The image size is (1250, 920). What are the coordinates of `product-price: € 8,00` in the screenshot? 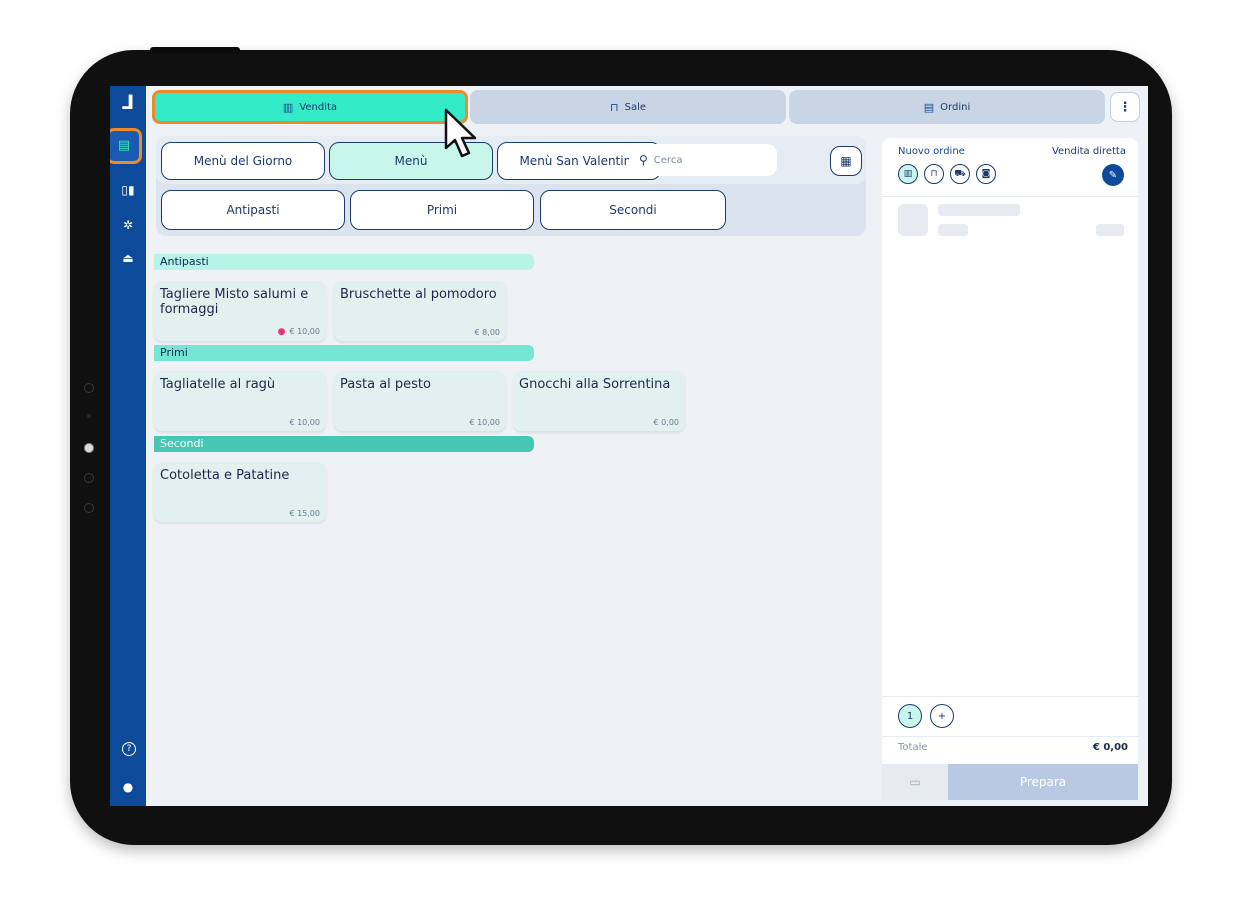 It's located at (487, 332).